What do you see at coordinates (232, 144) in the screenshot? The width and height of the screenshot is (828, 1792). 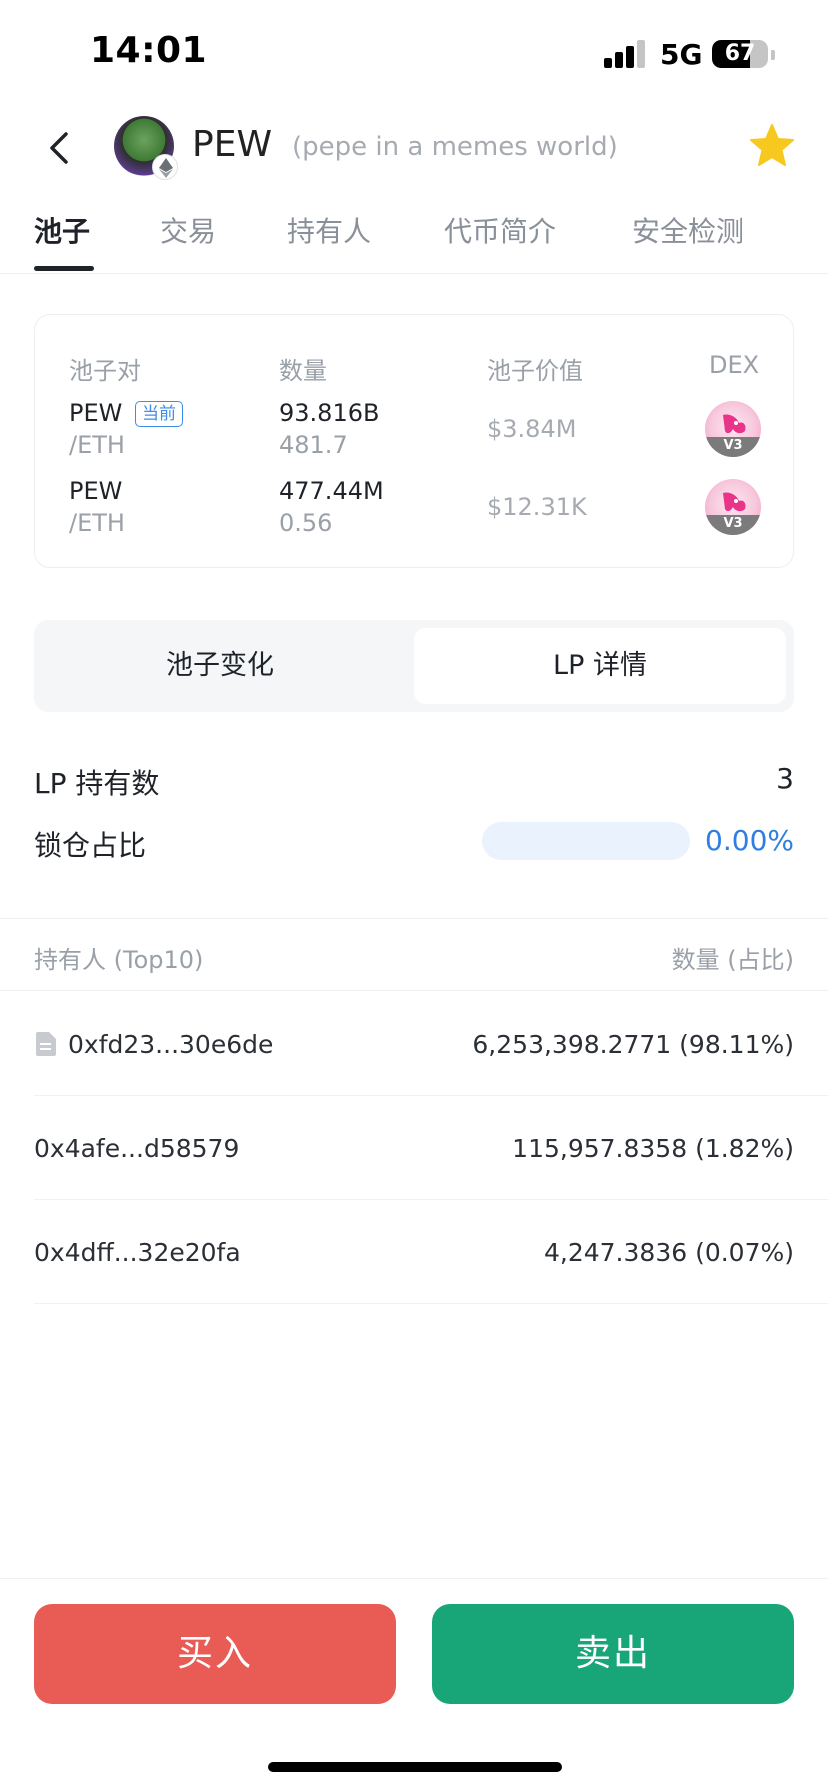 I see `token-symbol: PEW` at bounding box center [232, 144].